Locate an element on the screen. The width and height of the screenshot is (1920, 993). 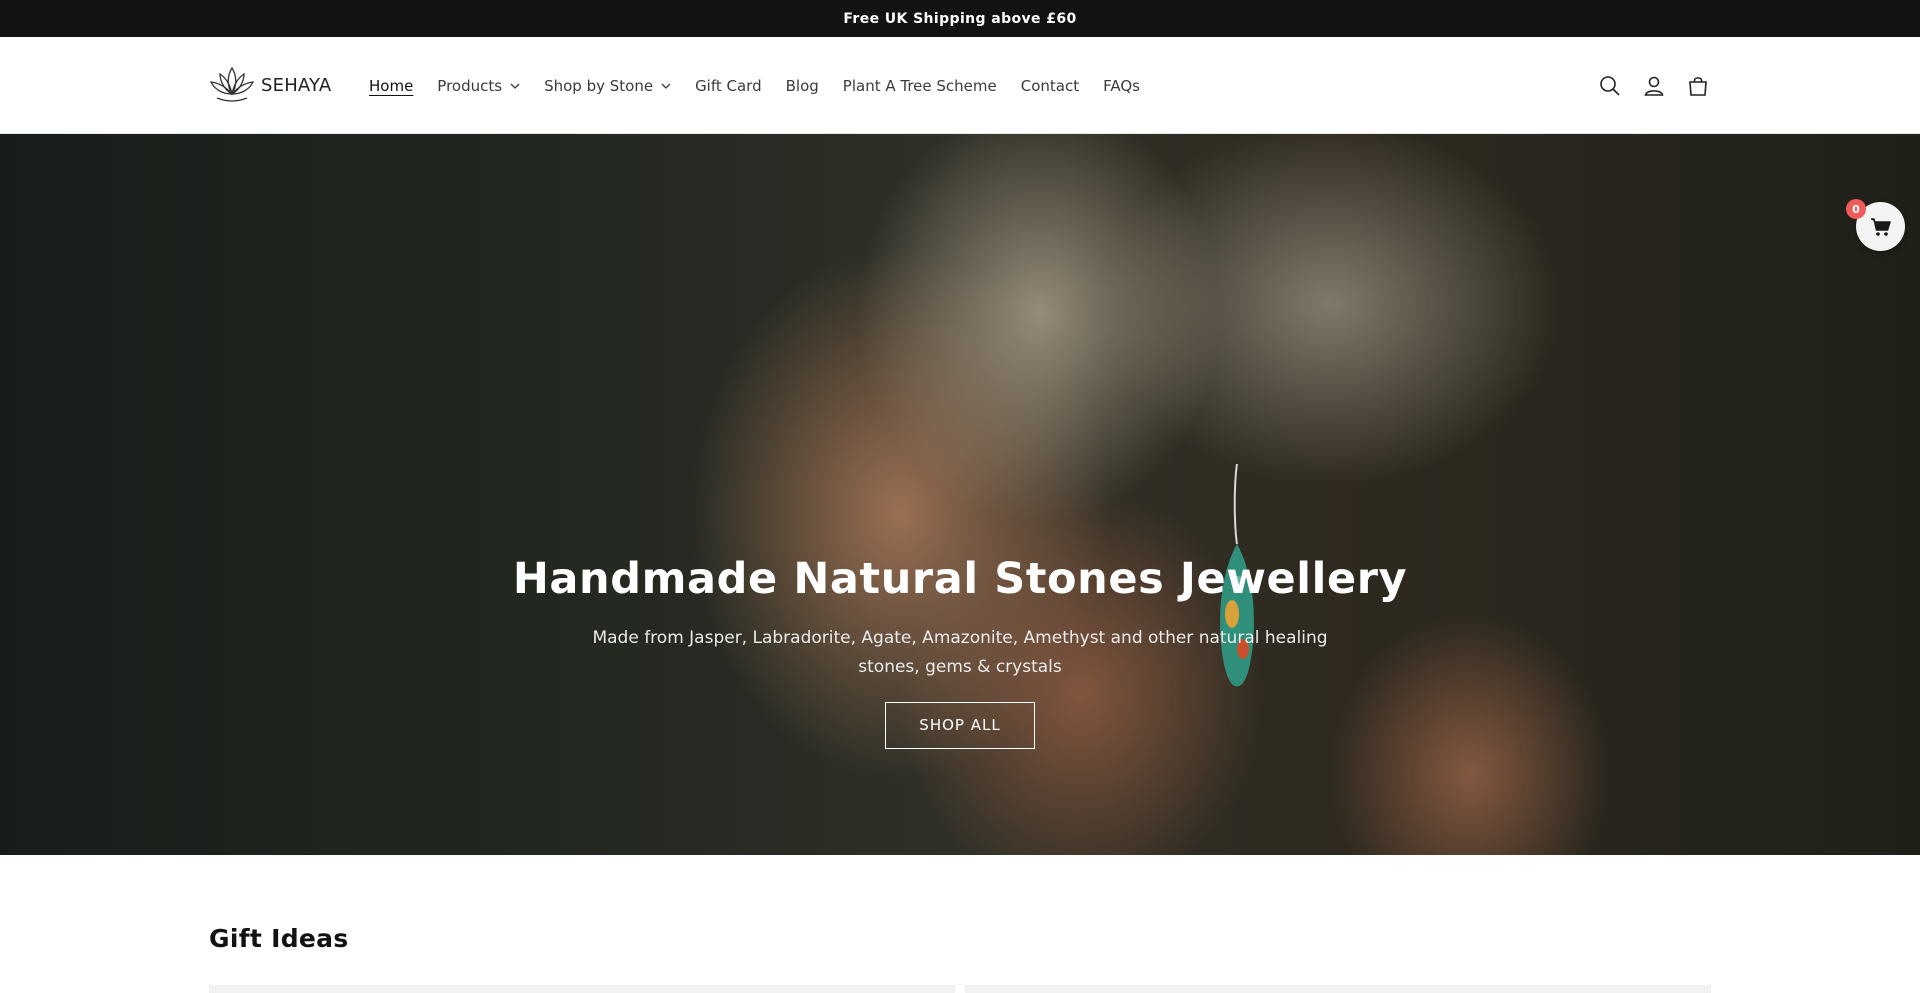
cart-icon is located at coordinates (1698, 86).